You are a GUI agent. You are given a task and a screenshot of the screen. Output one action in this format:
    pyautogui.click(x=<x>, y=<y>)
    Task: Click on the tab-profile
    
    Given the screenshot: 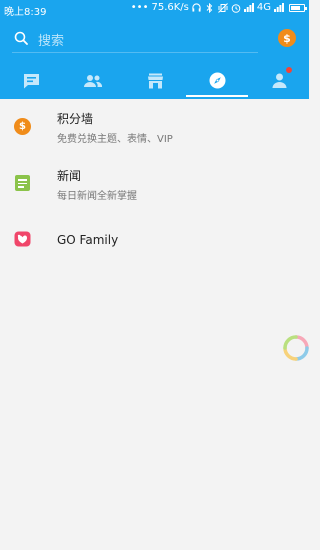 What is the action you would take?
    pyautogui.click(x=279, y=80)
    